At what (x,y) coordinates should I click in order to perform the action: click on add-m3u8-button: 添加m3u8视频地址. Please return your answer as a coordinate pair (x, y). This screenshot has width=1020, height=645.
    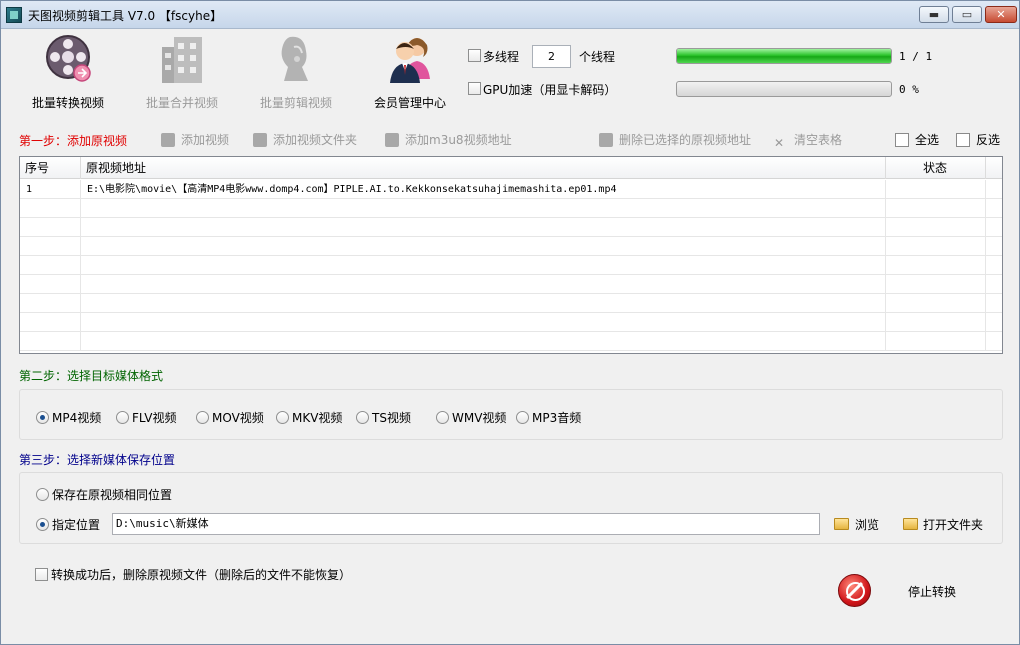
    Looking at the image, I should click on (448, 139).